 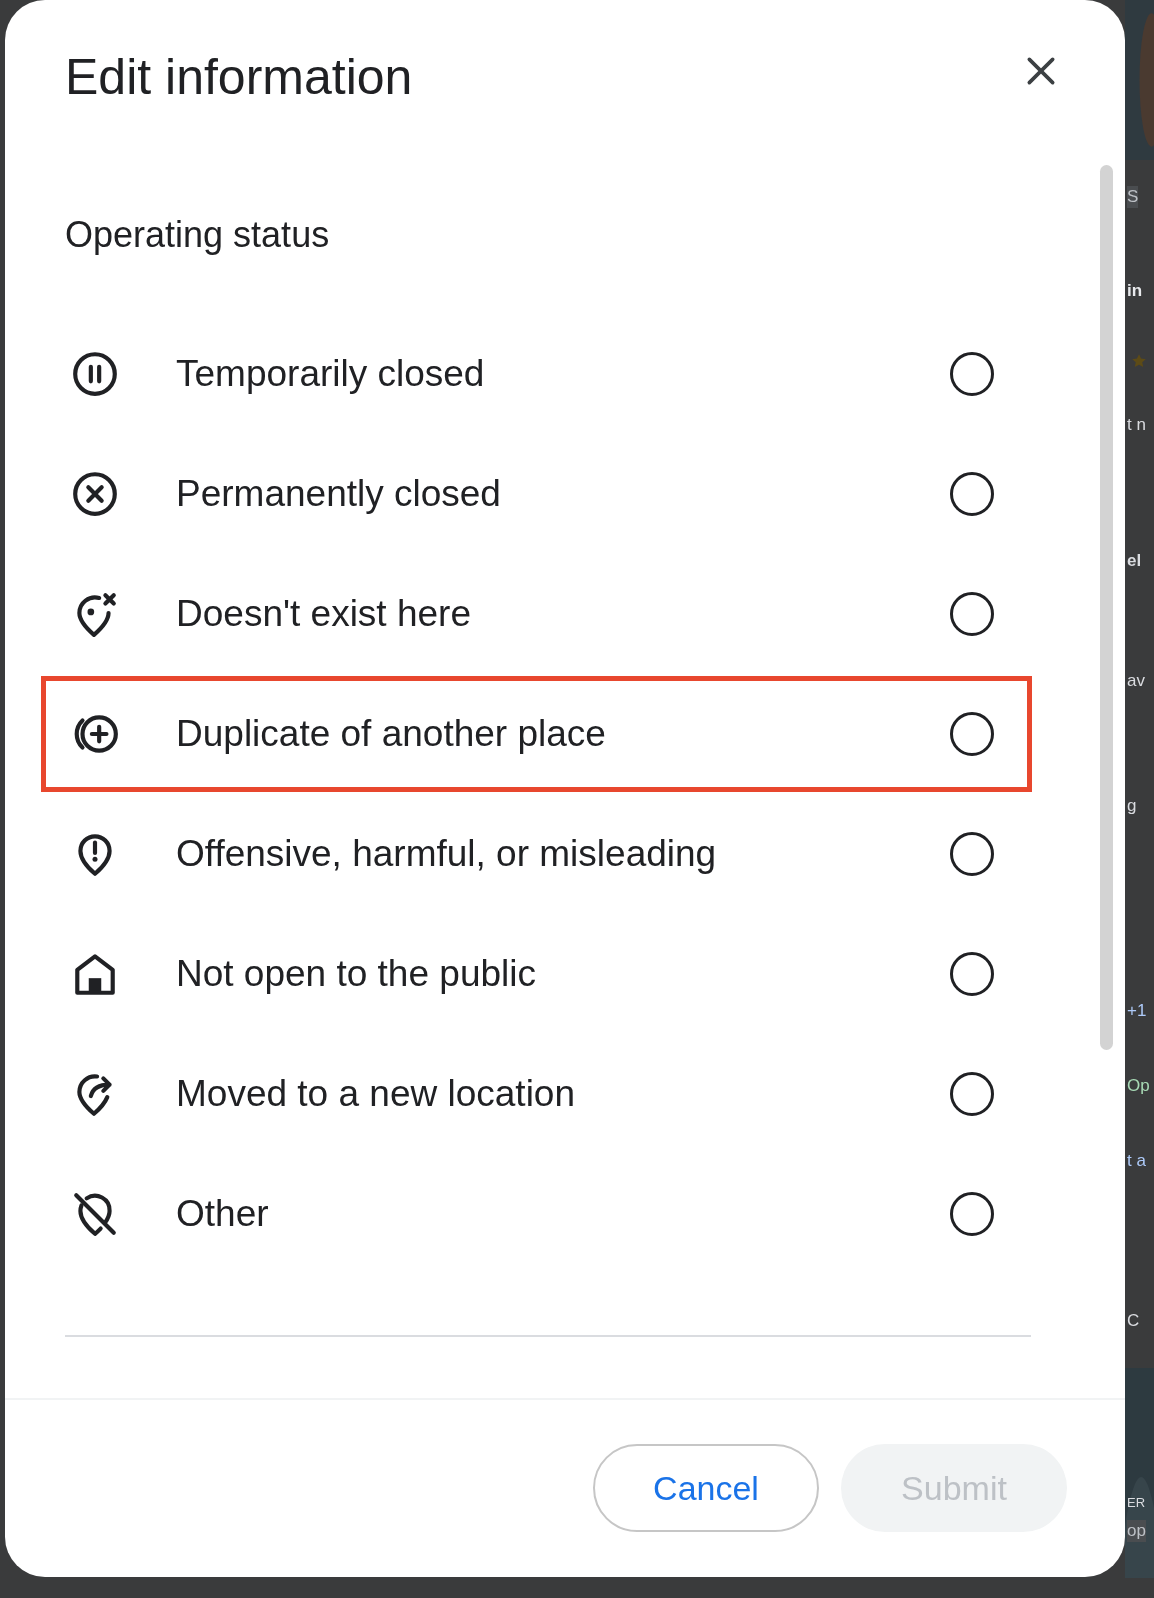 What do you see at coordinates (1138, 1086) in the screenshot?
I see `background-text: Op` at bounding box center [1138, 1086].